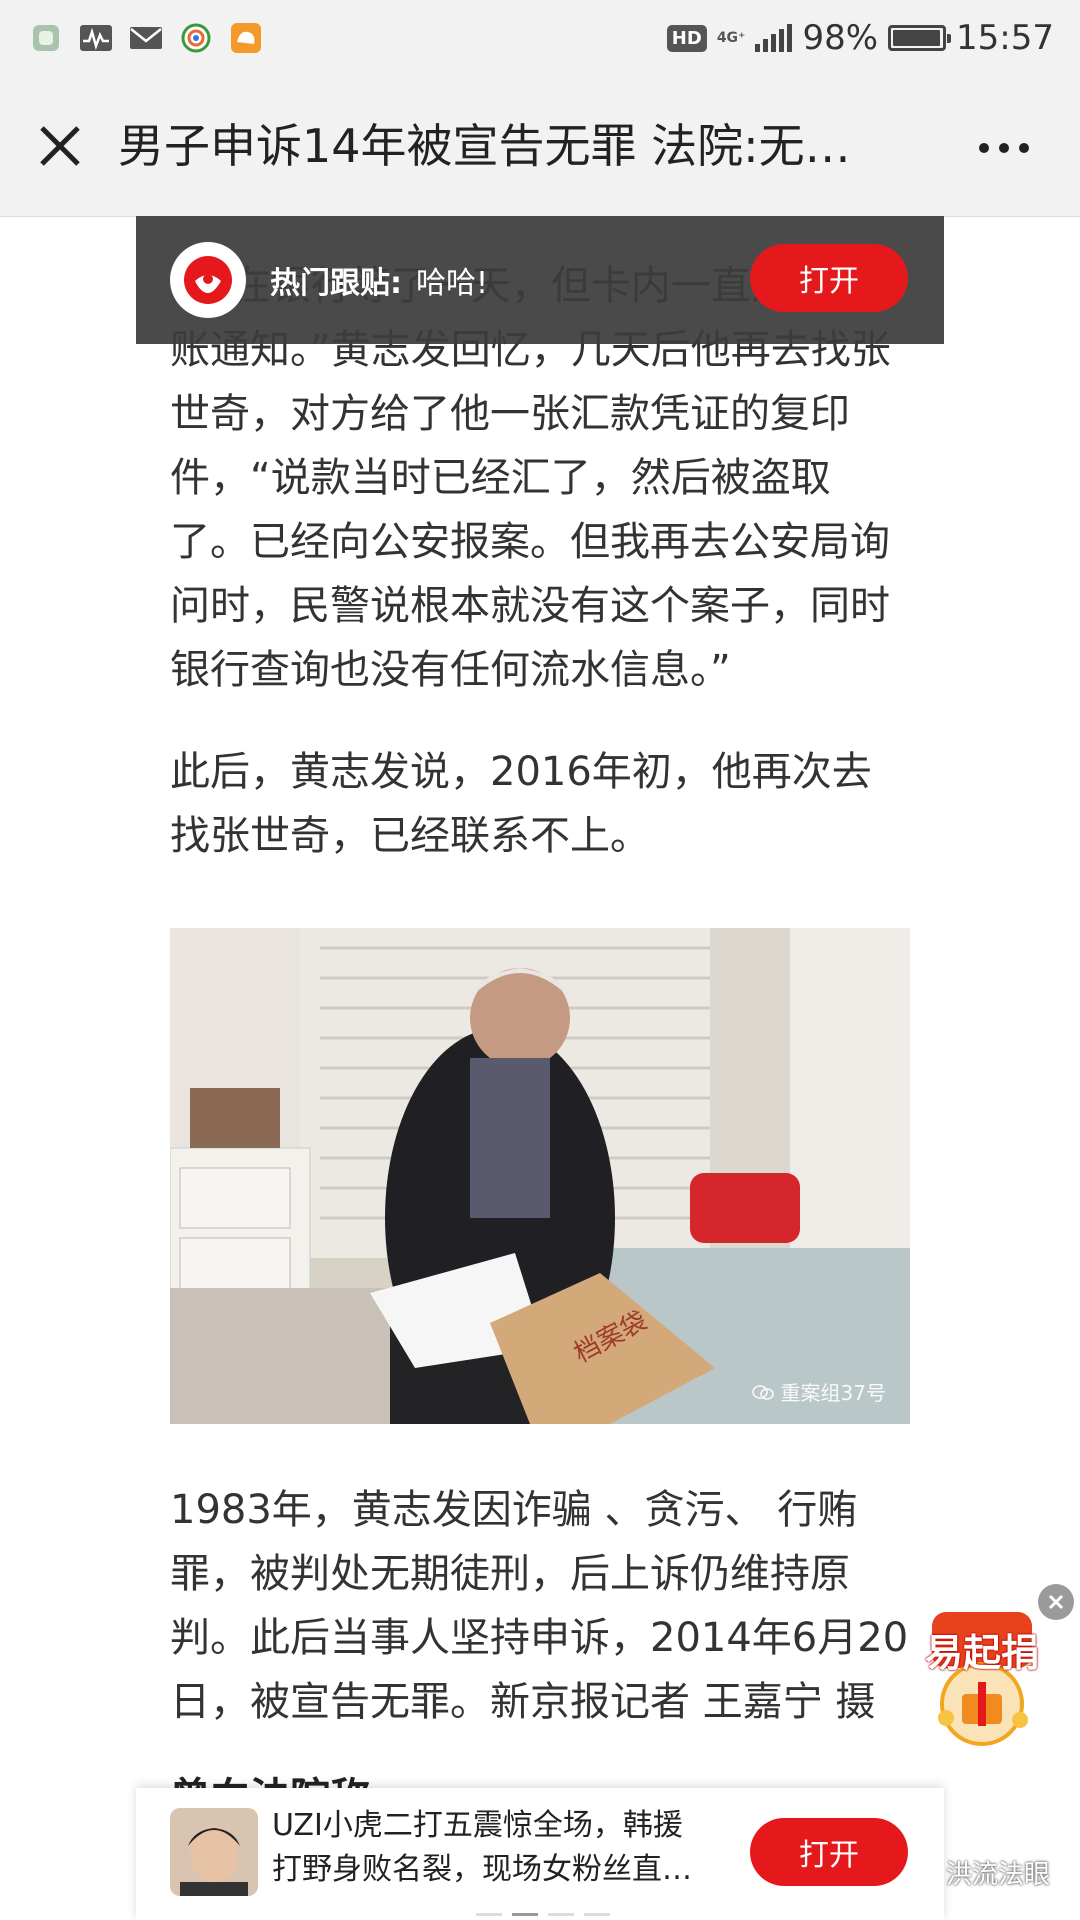 The image size is (1080, 1920). Describe the element at coordinates (981, 1653) in the screenshot. I see `donate-label: 易起捐` at that location.